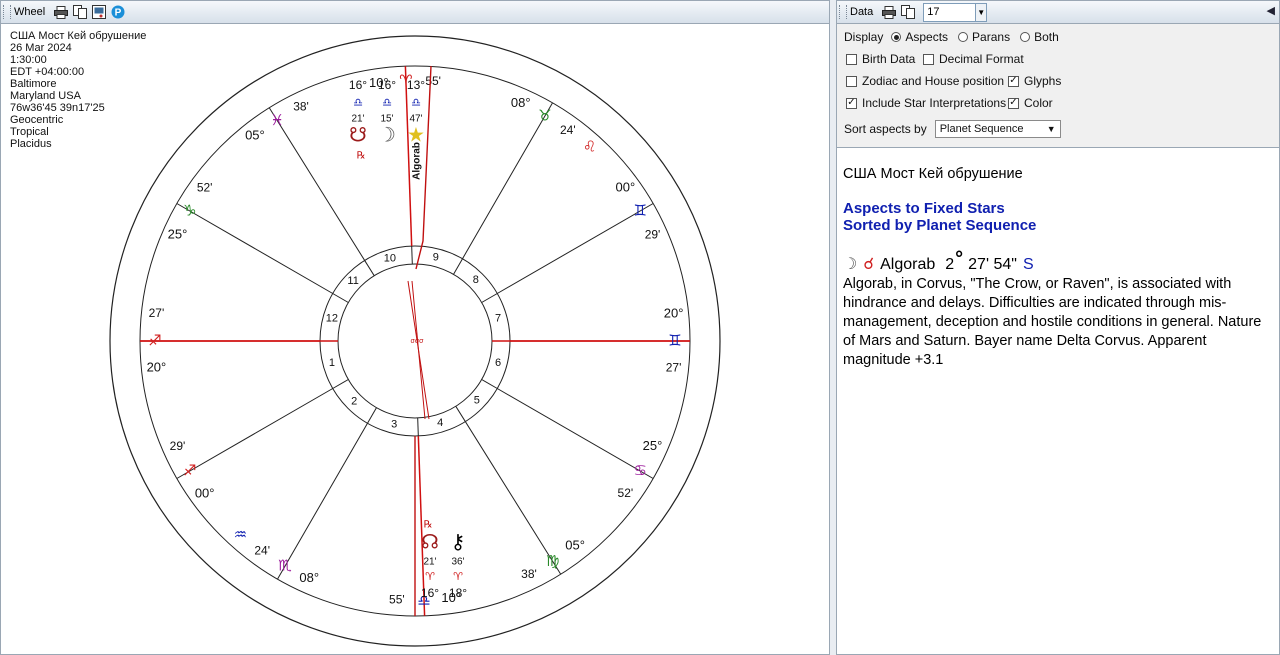  I want to click on aspect-line, so click(418, 350).